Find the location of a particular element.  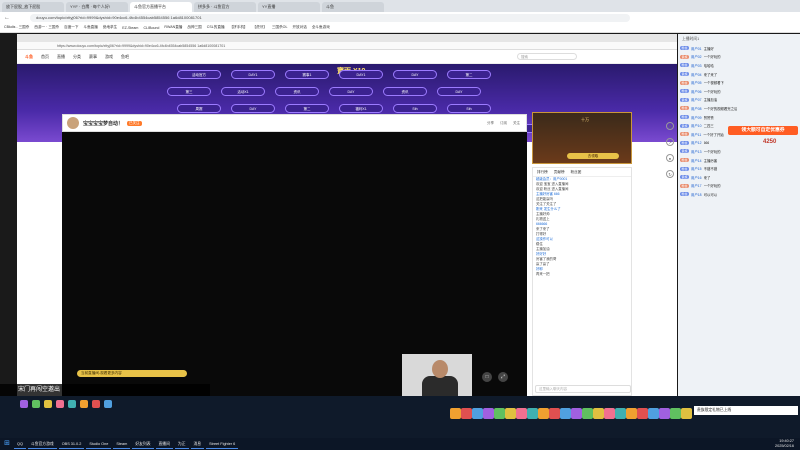

taskbar-app: Steam is located at coordinates (122, 444).